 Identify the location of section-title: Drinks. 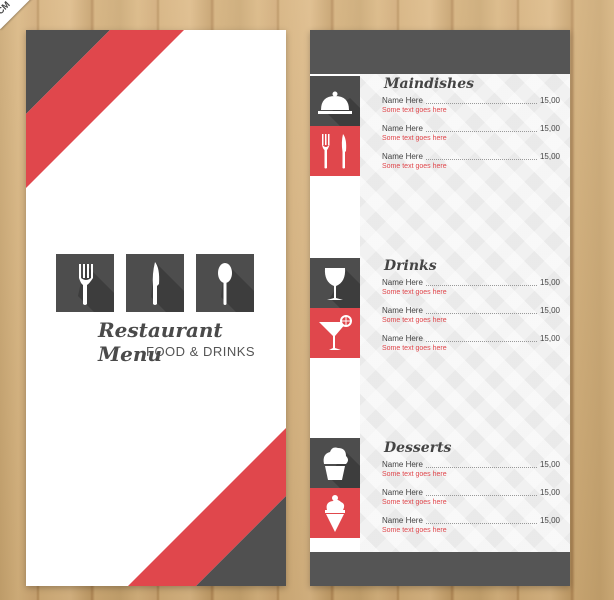
(410, 266).